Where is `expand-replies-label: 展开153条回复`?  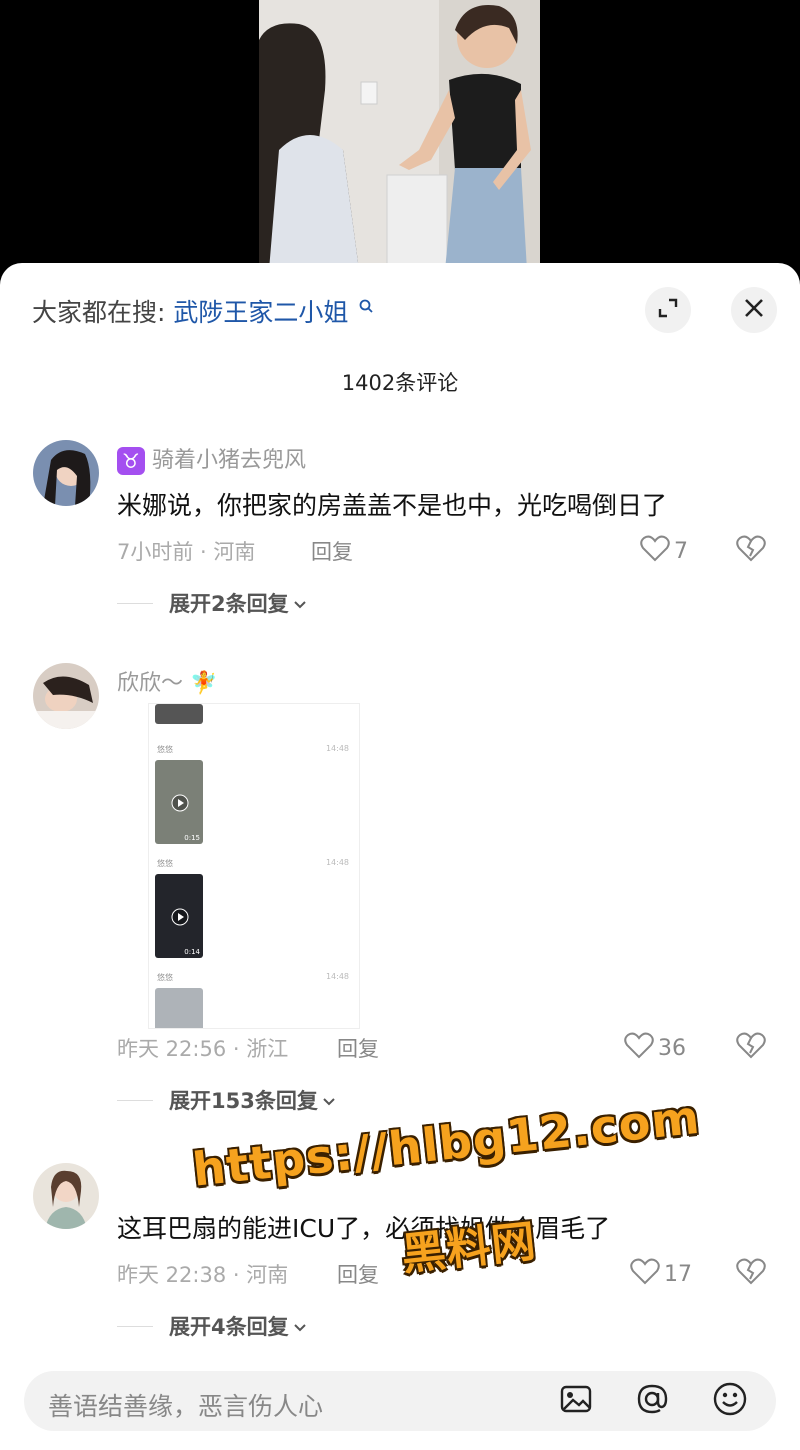
expand-replies-label: 展开153条回复 is located at coordinates (243, 1101).